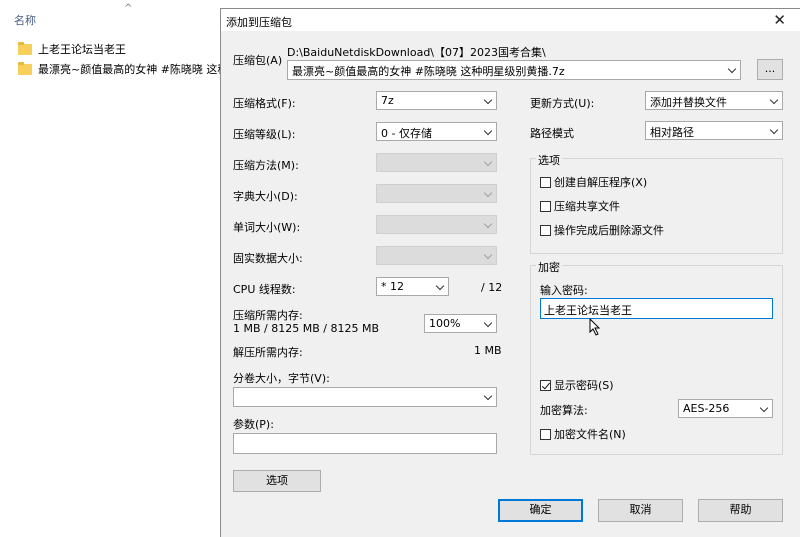  Describe the element at coordinates (584, 385) in the screenshot. I see `show-password-label: 显示密码(S)` at that location.